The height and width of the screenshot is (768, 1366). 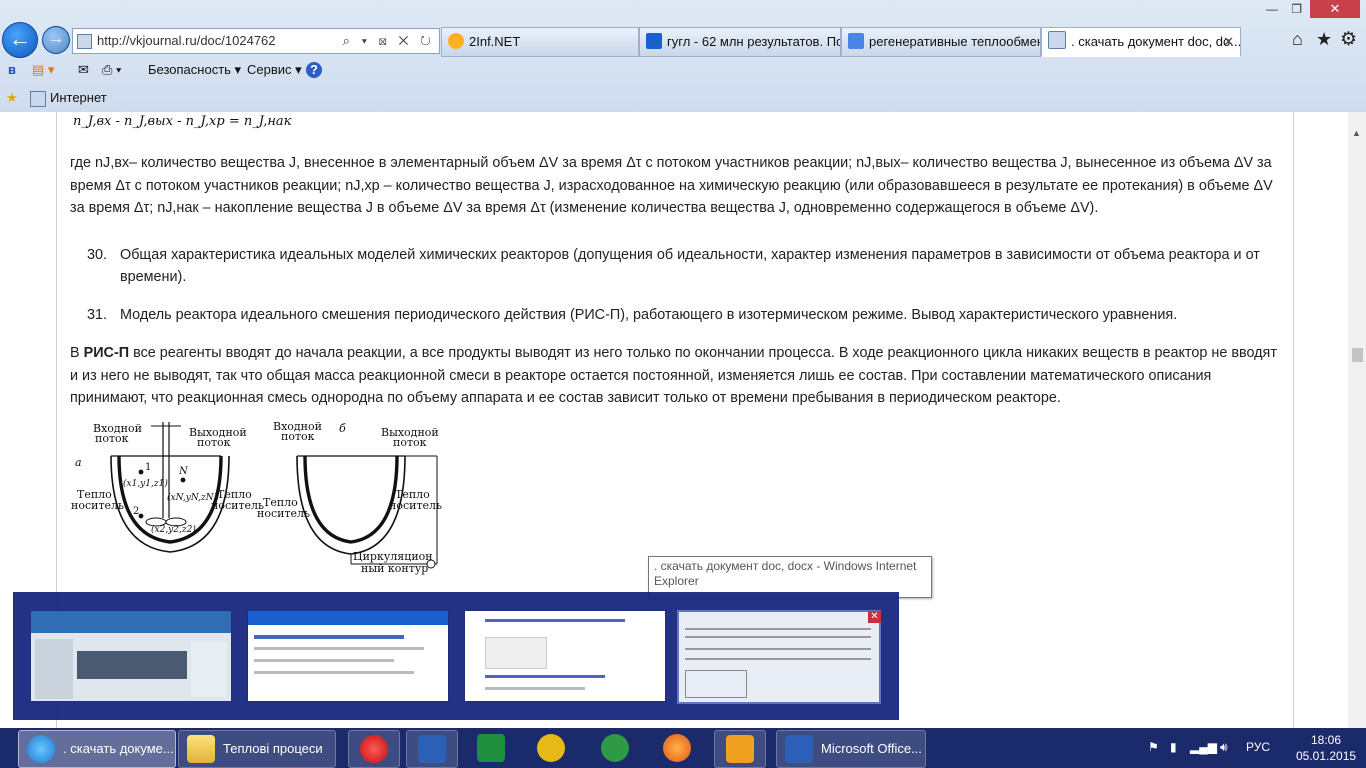 I want to click on back-button: ←, so click(x=20, y=40).